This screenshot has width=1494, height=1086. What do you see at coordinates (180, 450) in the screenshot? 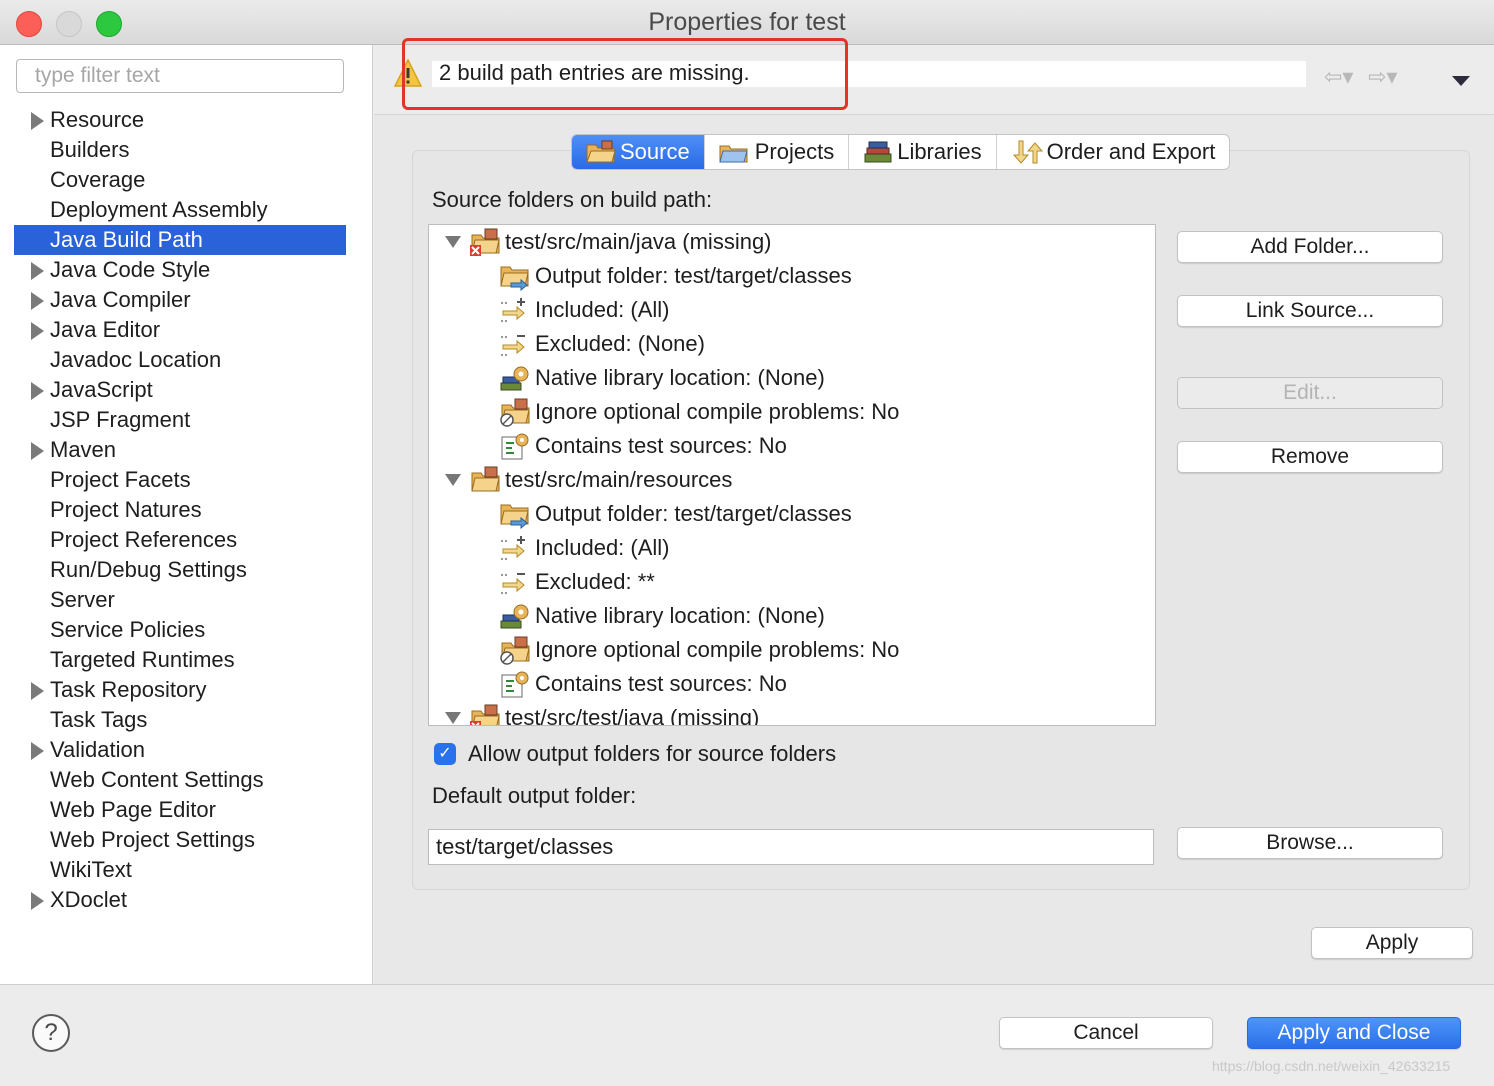
I see `sidebar-item: Maven` at bounding box center [180, 450].